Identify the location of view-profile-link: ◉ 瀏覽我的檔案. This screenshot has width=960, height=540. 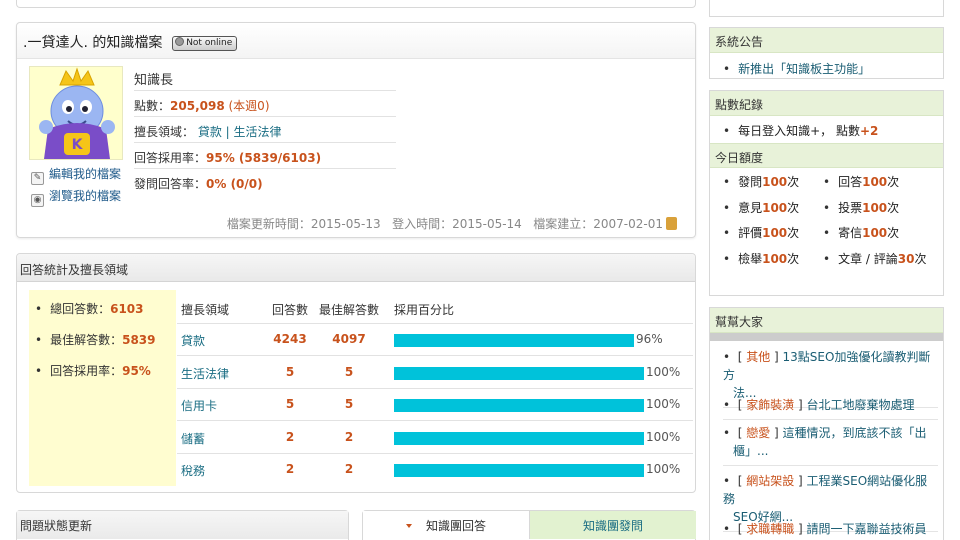
(76, 197).